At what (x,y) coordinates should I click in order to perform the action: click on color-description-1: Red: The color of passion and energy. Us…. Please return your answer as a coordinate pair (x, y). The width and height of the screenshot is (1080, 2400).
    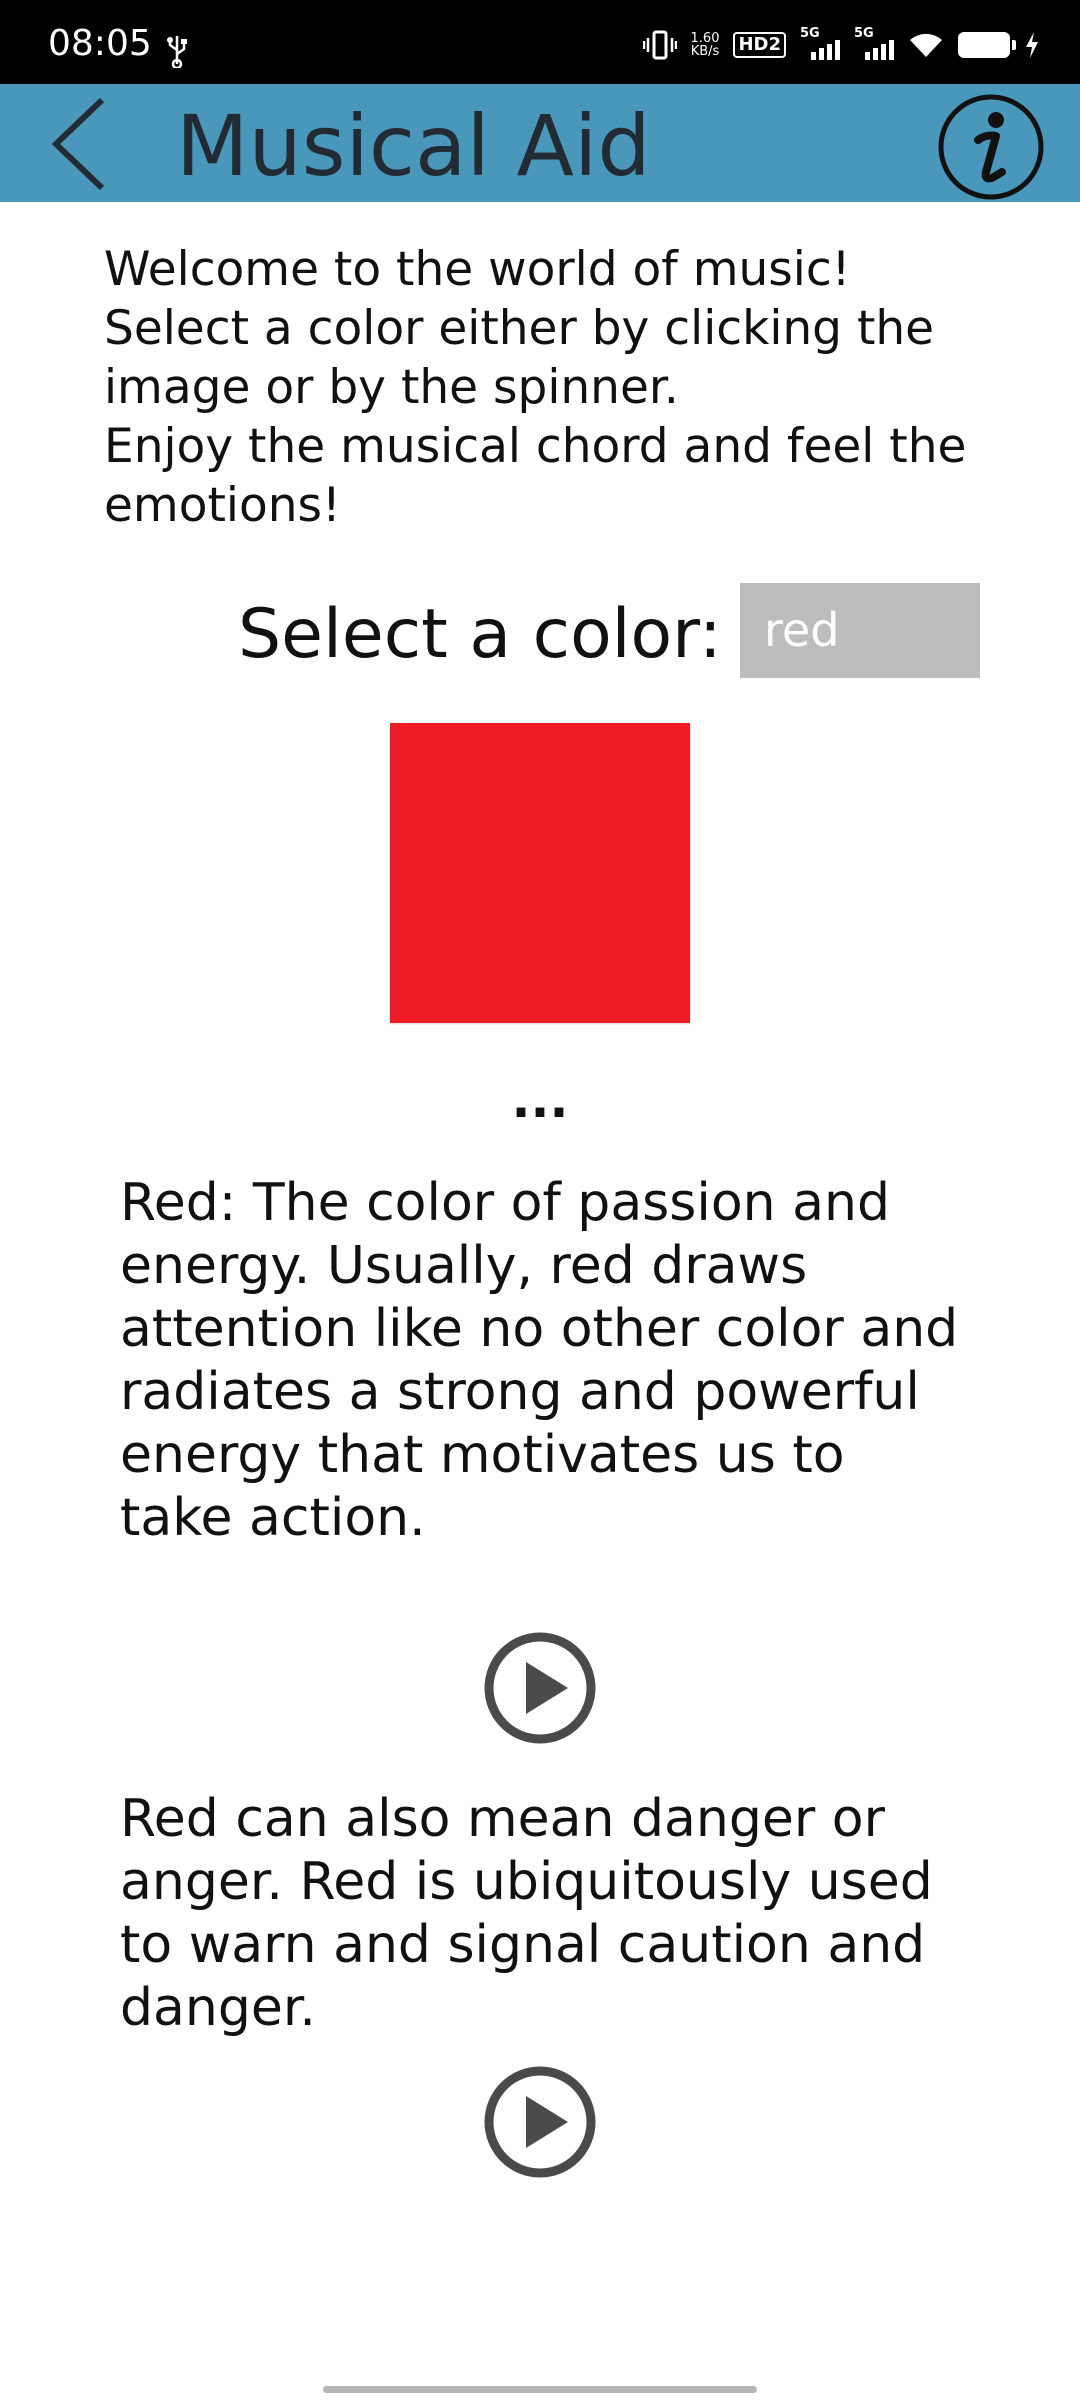
    Looking at the image, I should click on (539, 1360).